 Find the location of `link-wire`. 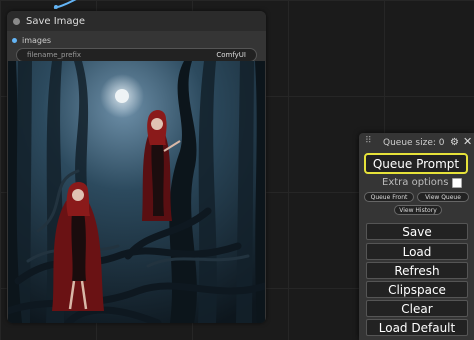

link-wire is located at coordinates (65, 4).